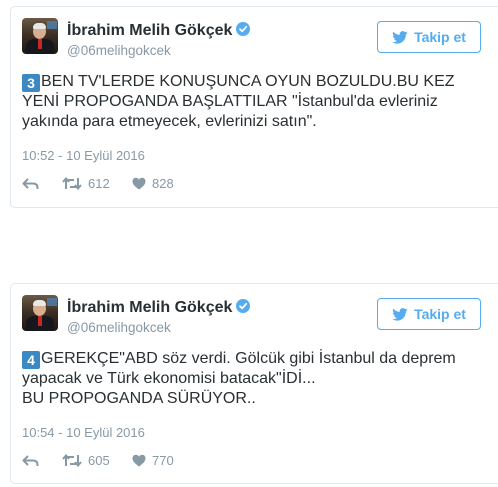  I want to click on like-button: 828, so click(153, 183).